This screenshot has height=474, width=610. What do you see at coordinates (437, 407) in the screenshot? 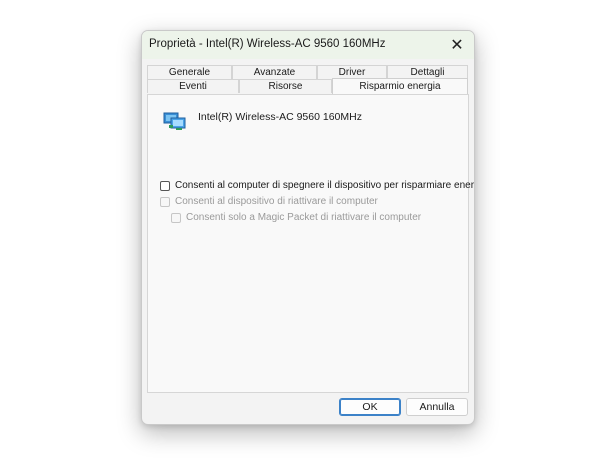
I see `cancel-button: Annulla` at bounding box center [437, 407].